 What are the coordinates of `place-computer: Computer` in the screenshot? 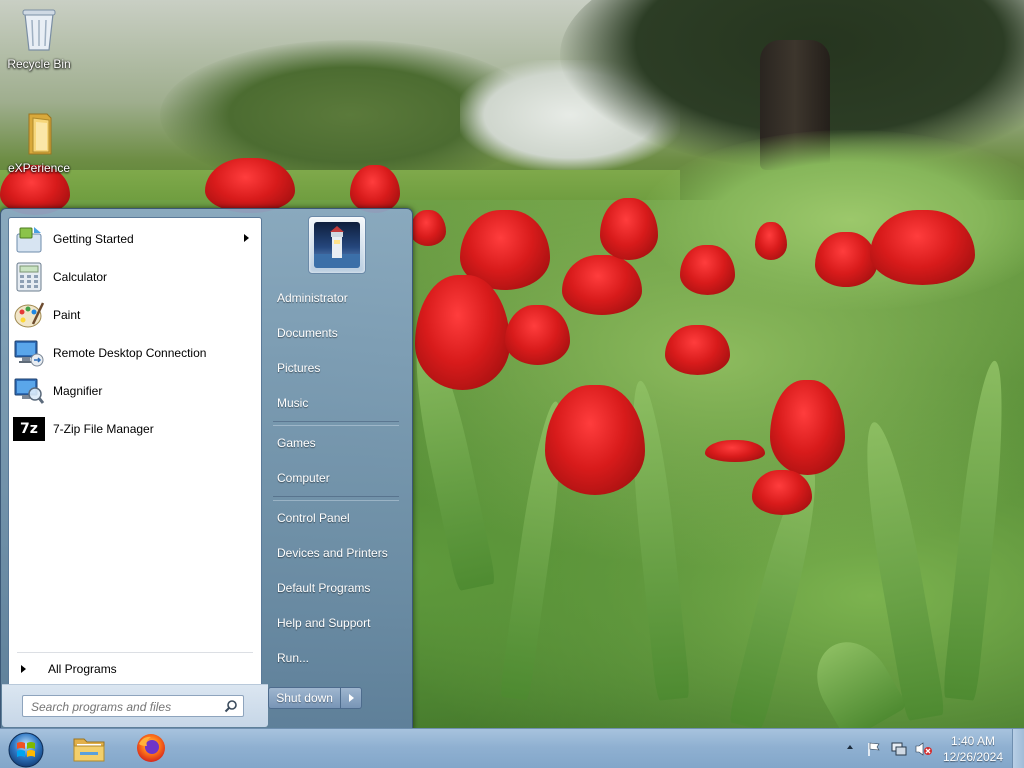 It's located at (336, 478).